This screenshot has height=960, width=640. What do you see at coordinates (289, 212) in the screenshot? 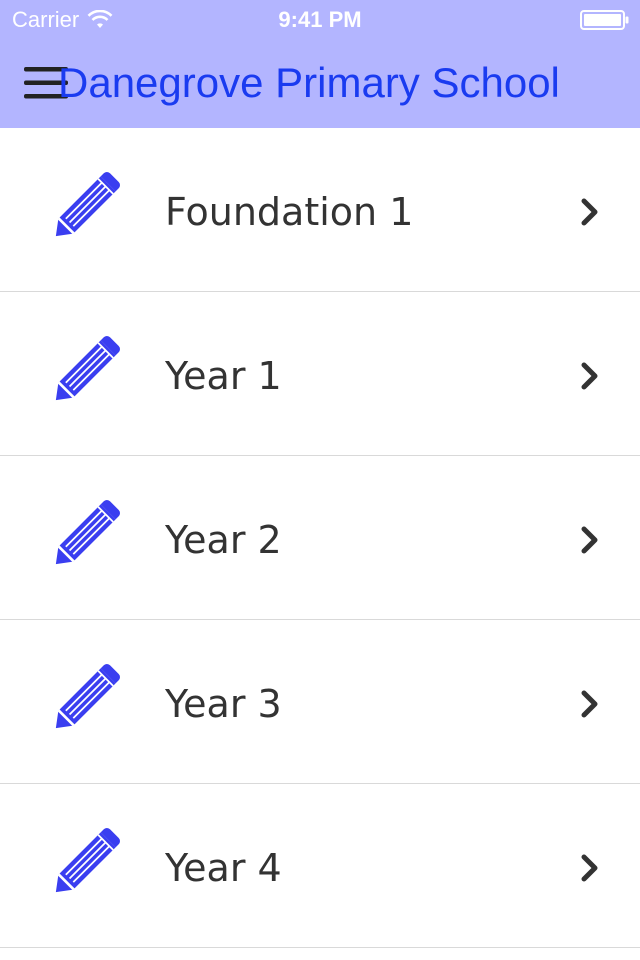
I see `list-item-label: Foundation 1` at bounding box center [289, 212].